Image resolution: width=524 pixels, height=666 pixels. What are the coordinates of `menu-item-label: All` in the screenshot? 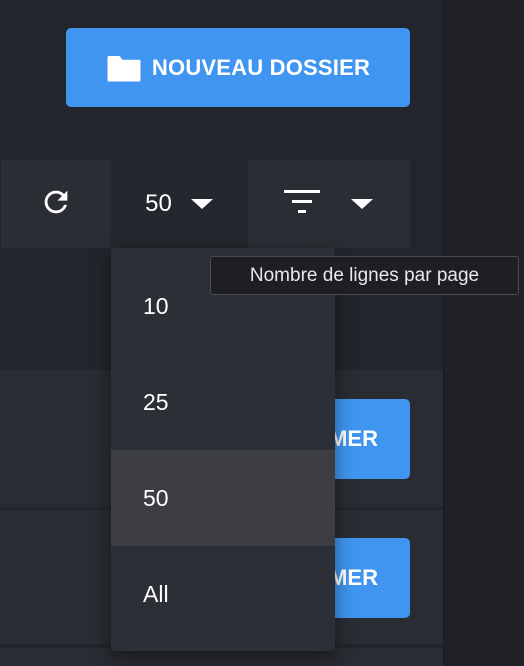 It's located at (156, 593).